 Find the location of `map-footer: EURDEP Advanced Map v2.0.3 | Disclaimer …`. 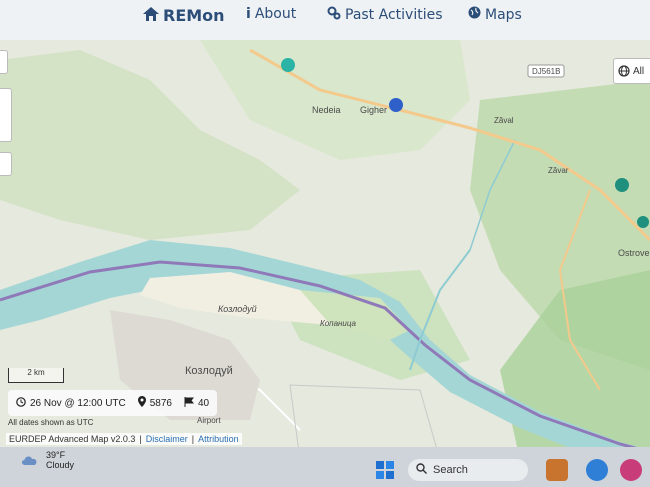

map-footer: EURDEP Advanced Map v2.0.3 | Disclaimer … is located at coordinates (124, 439).